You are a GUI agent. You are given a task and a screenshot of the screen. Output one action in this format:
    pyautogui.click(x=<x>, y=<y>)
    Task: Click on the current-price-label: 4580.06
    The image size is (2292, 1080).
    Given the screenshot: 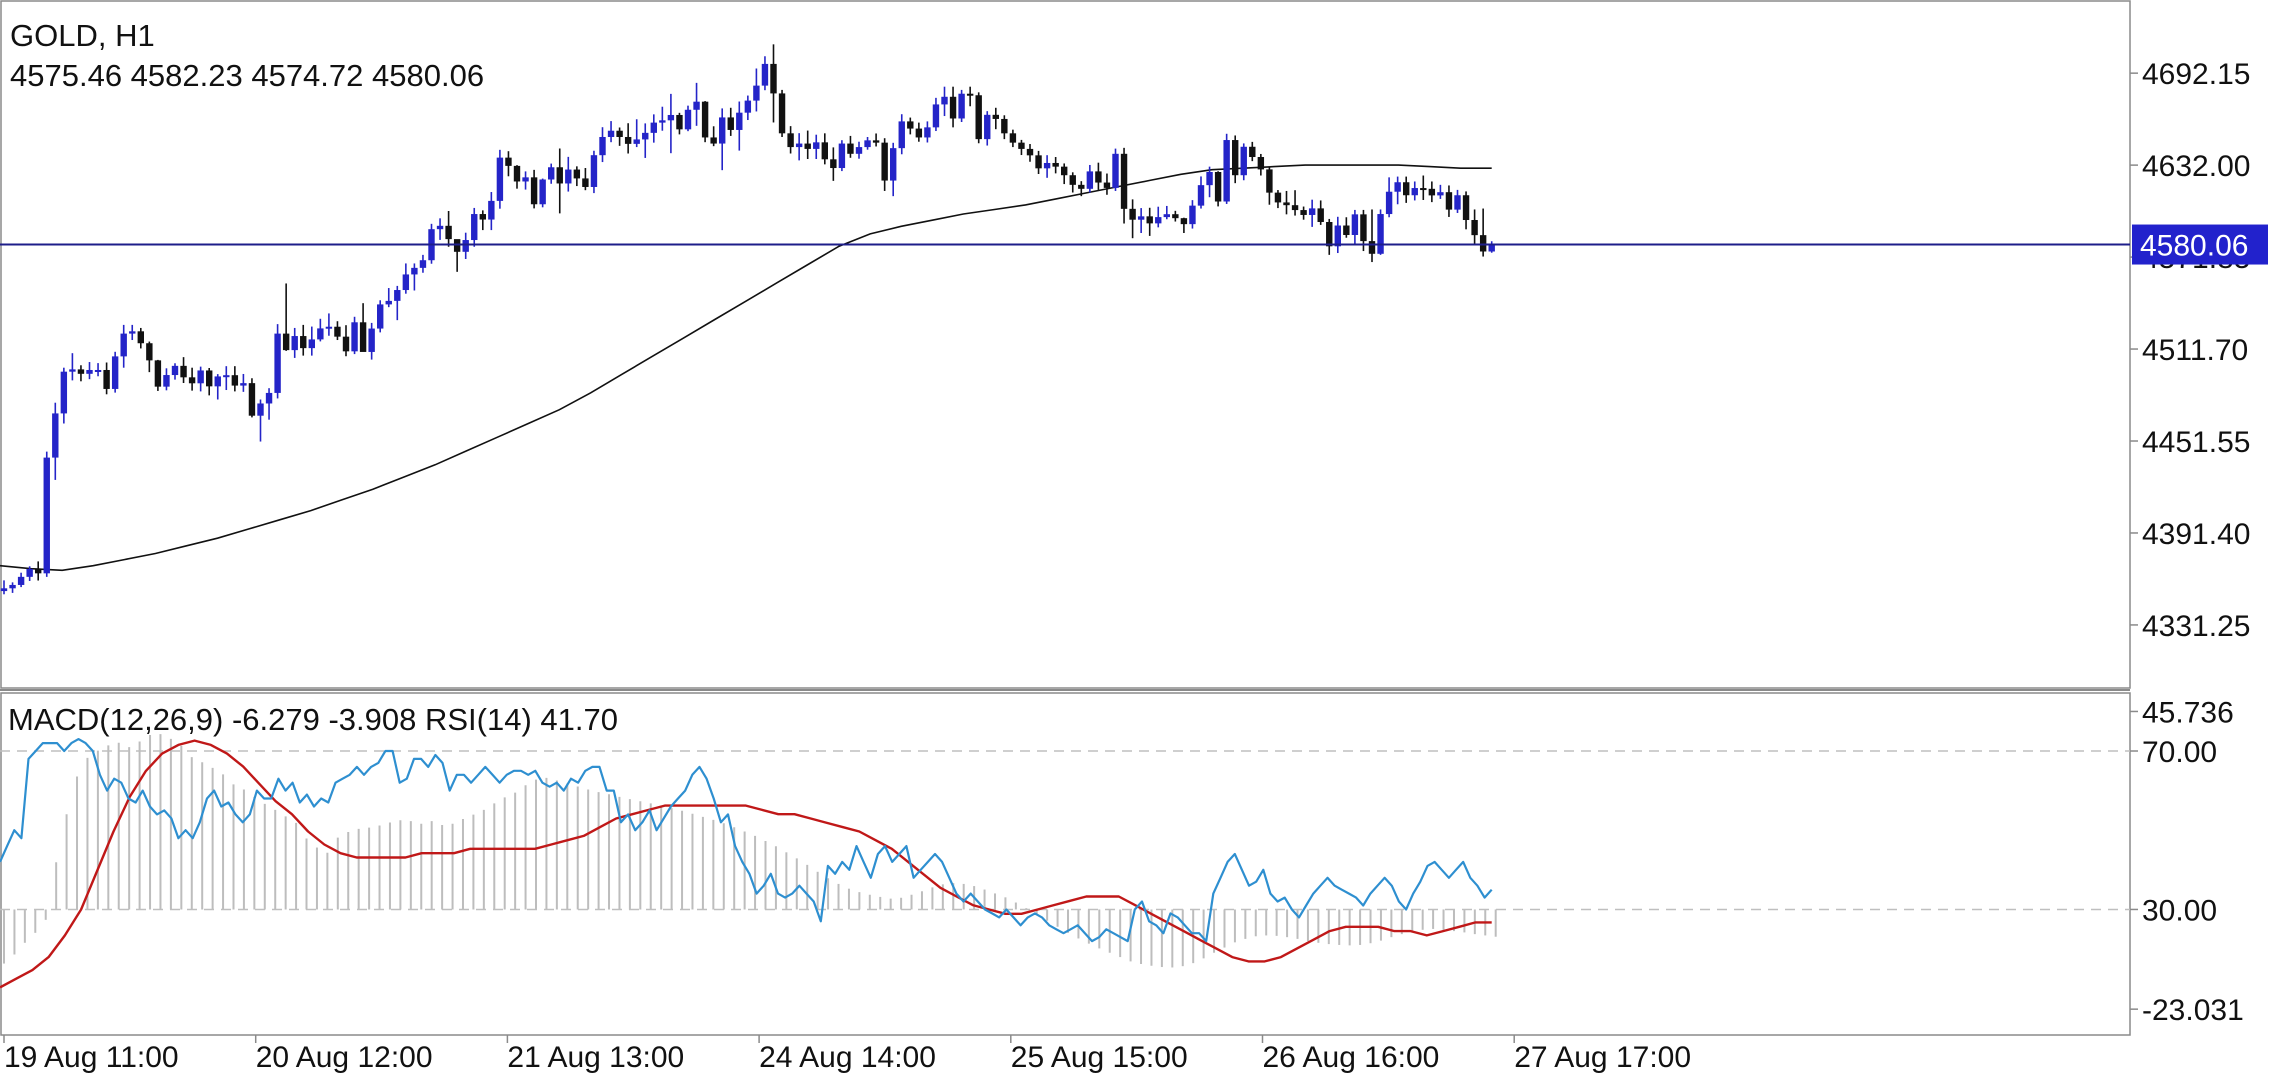 What is the action you would take?
    pyautogui.click(x=2194, y=246)
    